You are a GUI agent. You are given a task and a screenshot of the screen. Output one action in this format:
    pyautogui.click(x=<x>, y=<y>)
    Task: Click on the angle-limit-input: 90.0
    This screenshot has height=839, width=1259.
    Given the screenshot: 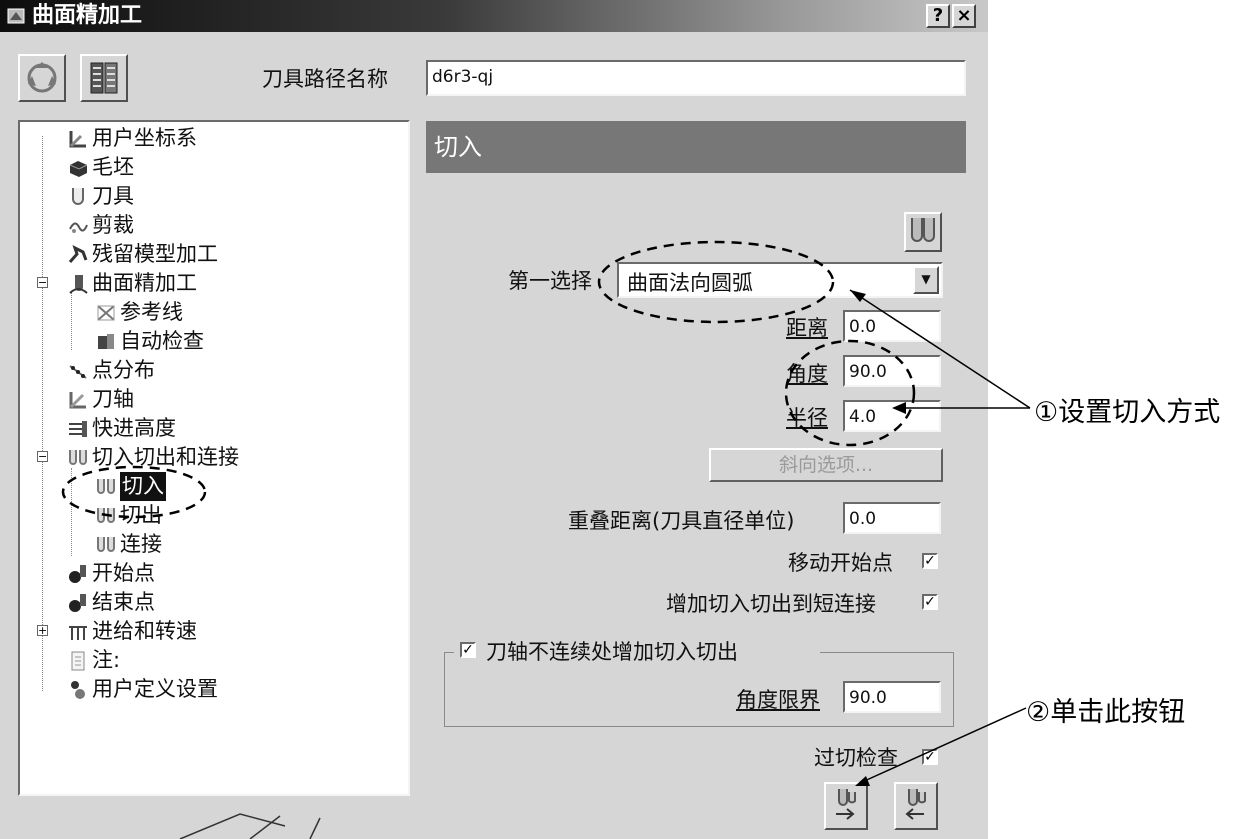 What is the action you would take?
    pyautogui.click(x=892, y=697)
    